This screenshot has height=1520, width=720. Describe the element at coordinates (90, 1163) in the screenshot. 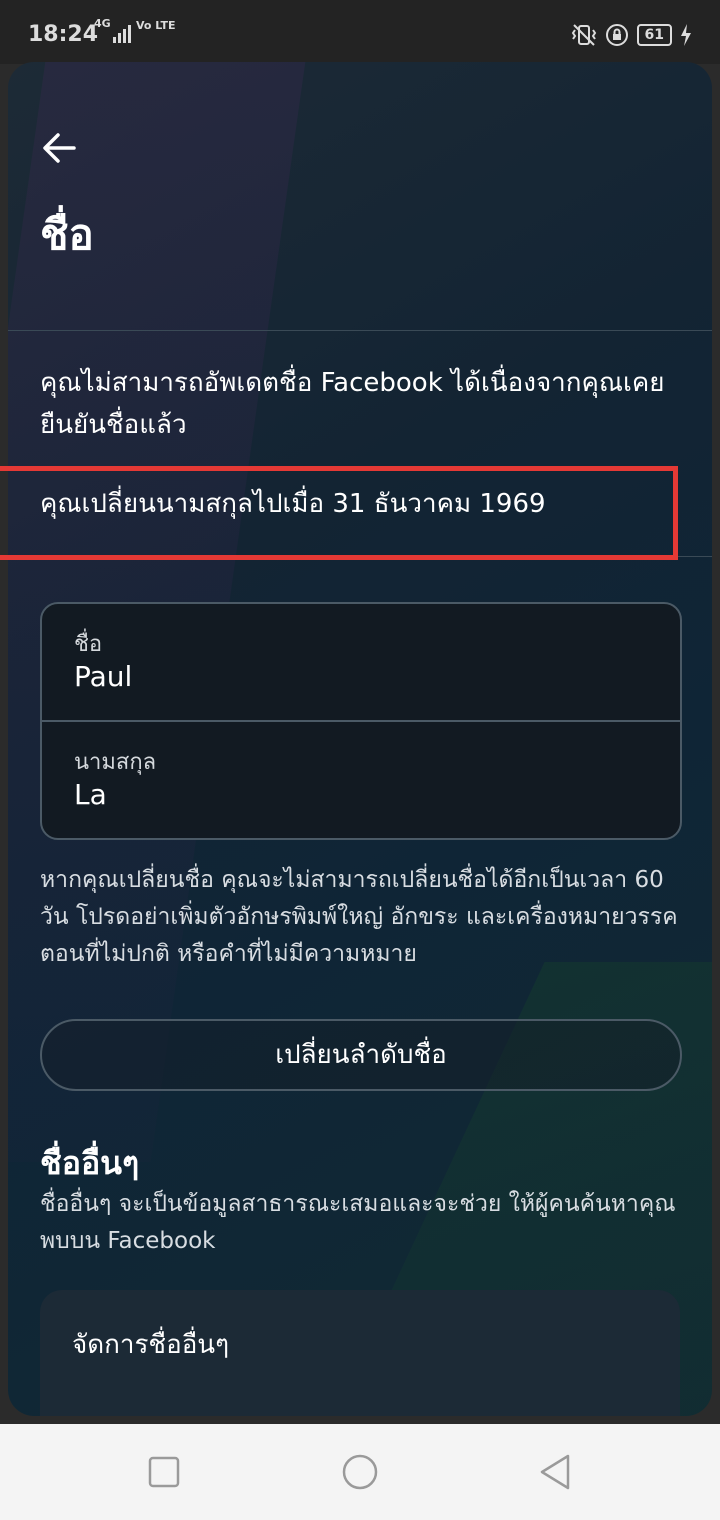

I see `other-names-heading: ชื่ออื่นๆ` at that location.